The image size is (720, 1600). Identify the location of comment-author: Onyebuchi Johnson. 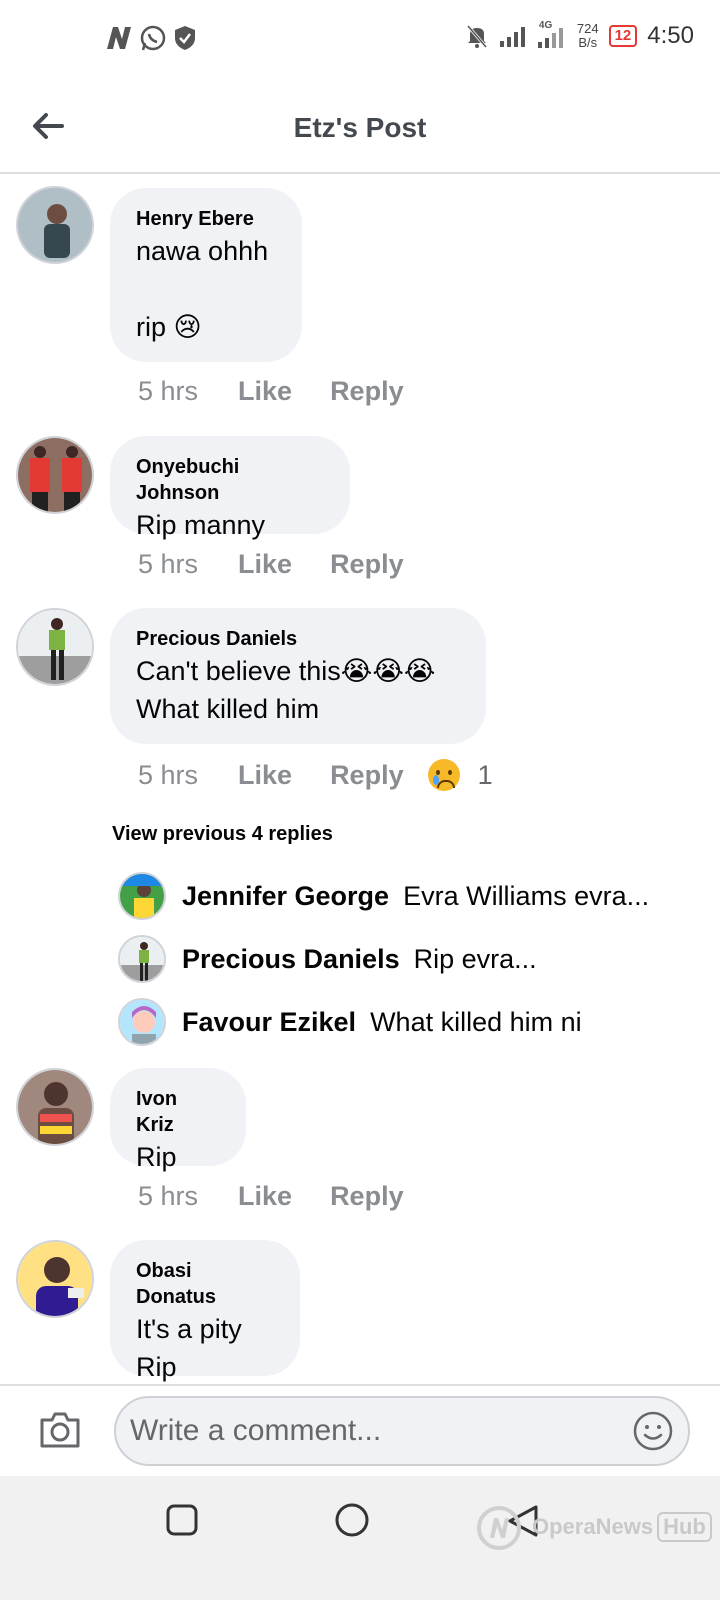
(230, 480).